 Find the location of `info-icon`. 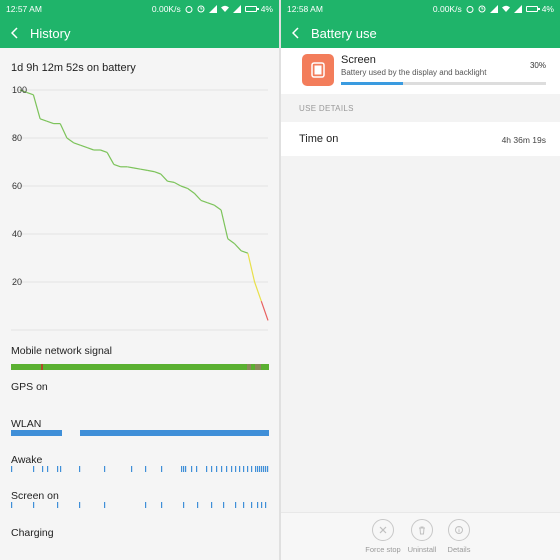

info-icon is located at coordinates (459, 530).